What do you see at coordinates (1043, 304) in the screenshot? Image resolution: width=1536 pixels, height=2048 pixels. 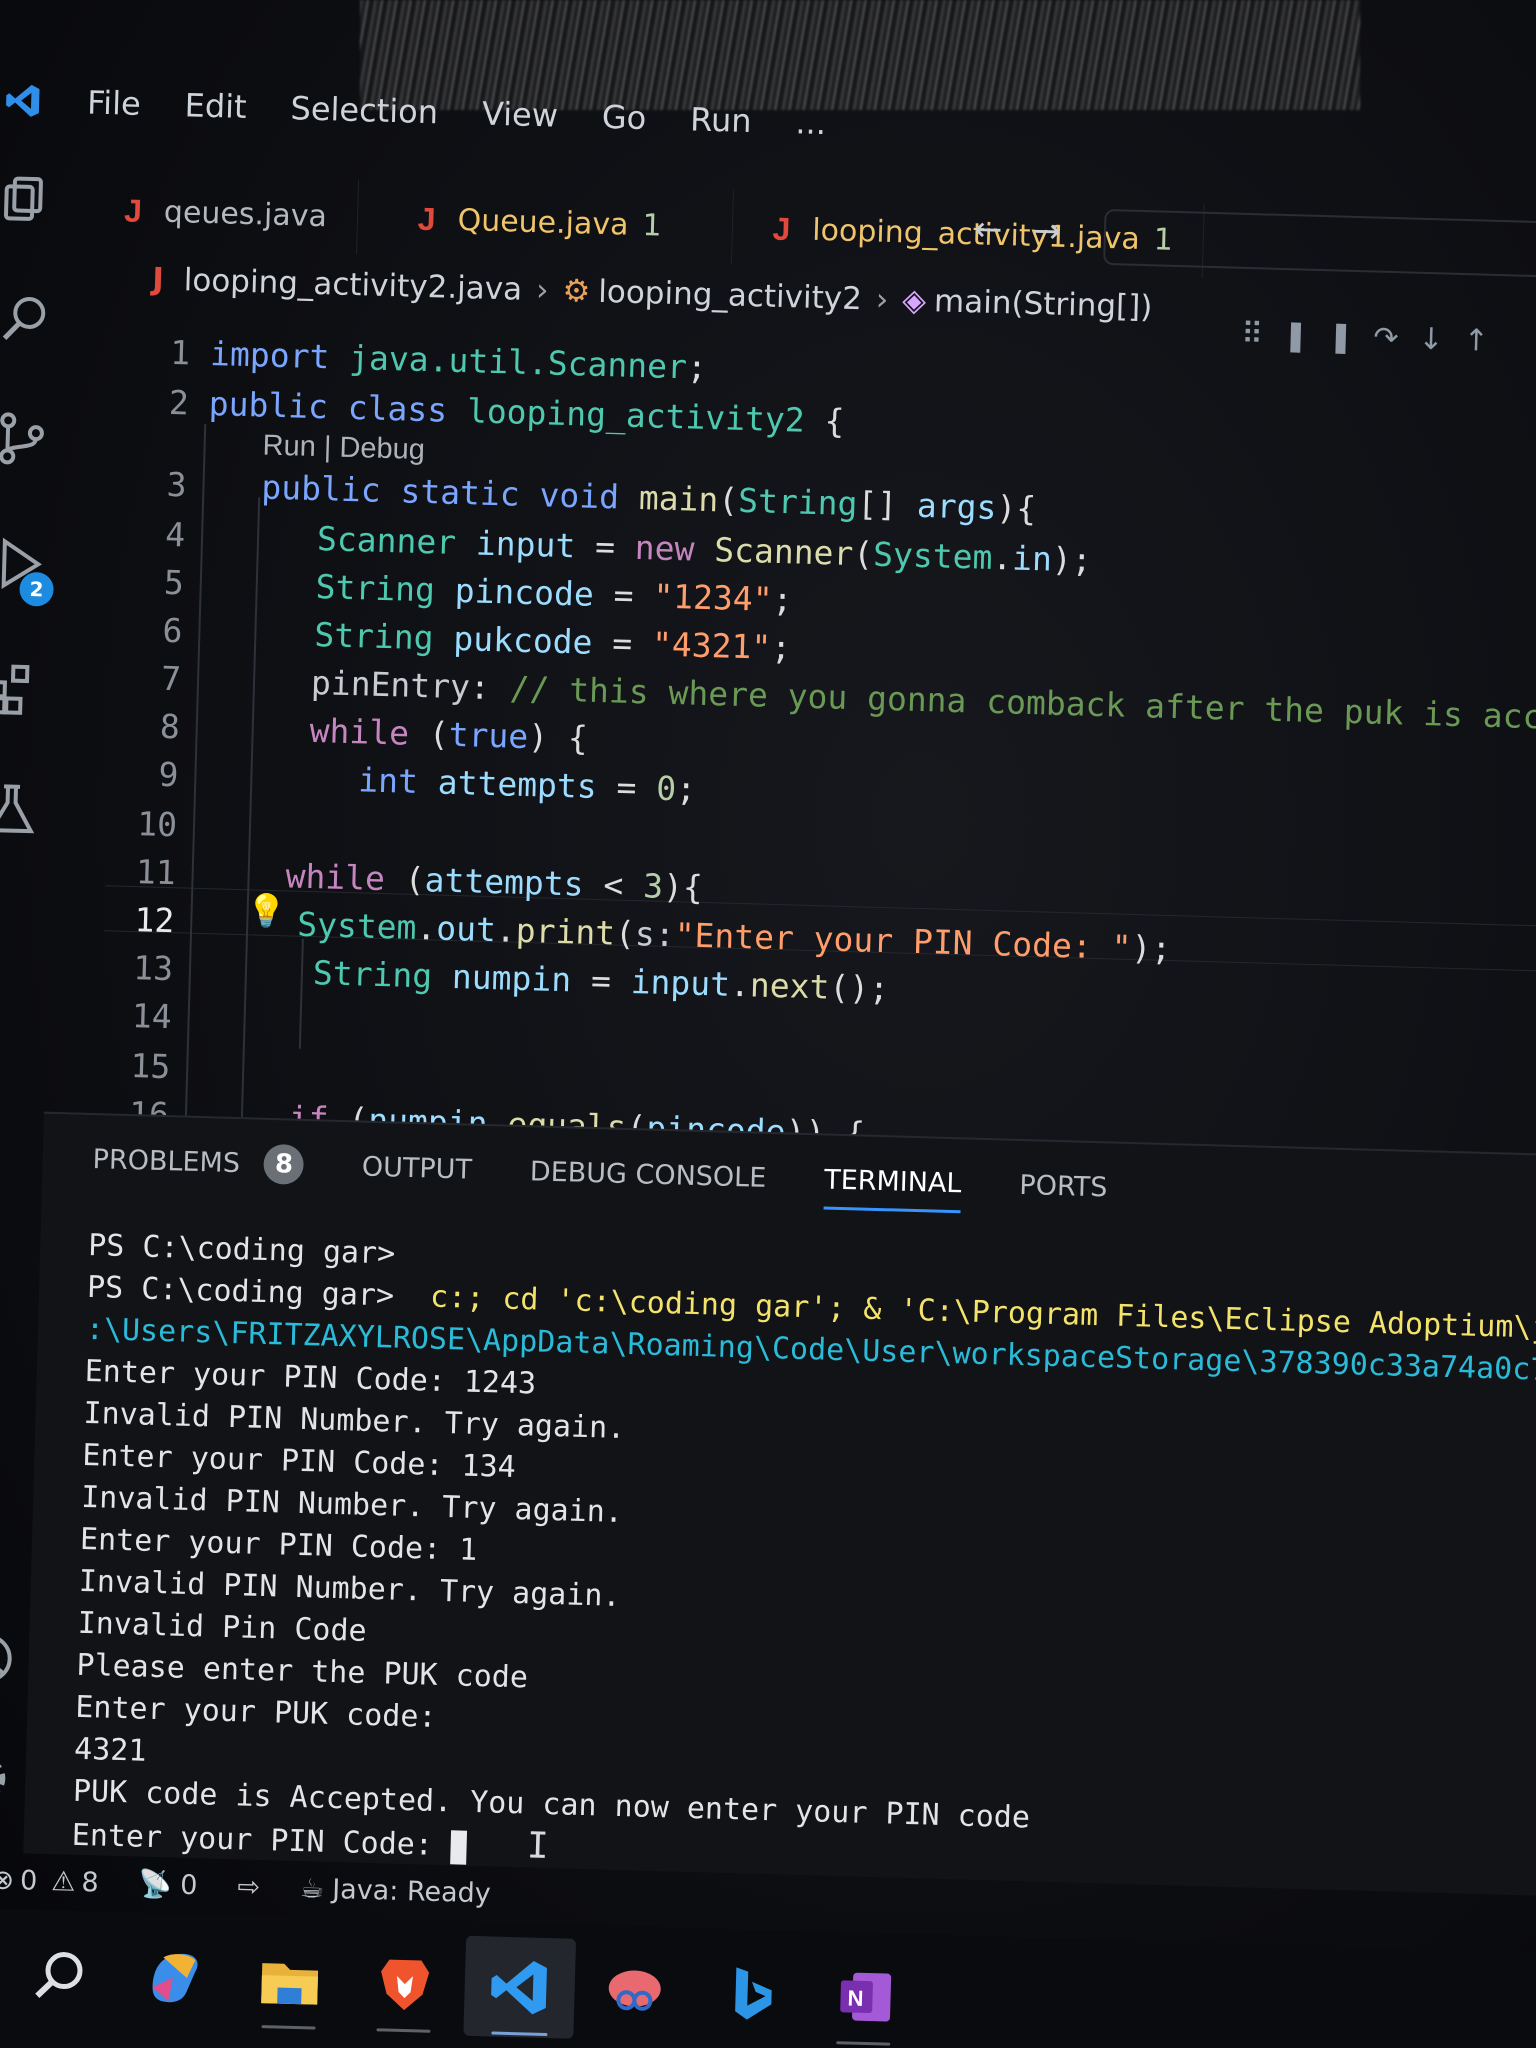 I see `breadcrumb-method: main(String[])` at bounding box center [1043, 304].